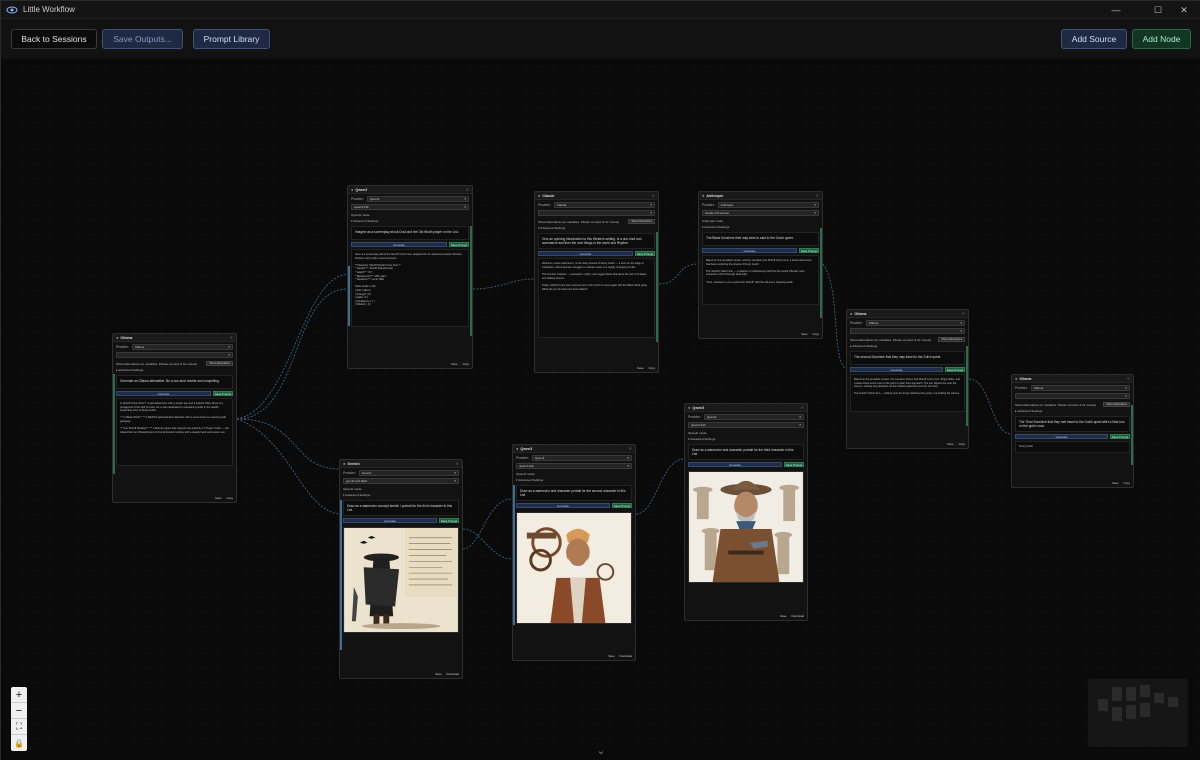  Describe the element at coordinates (408, 473) in the screenshot. I see `provider-select: Gemini` at that location.